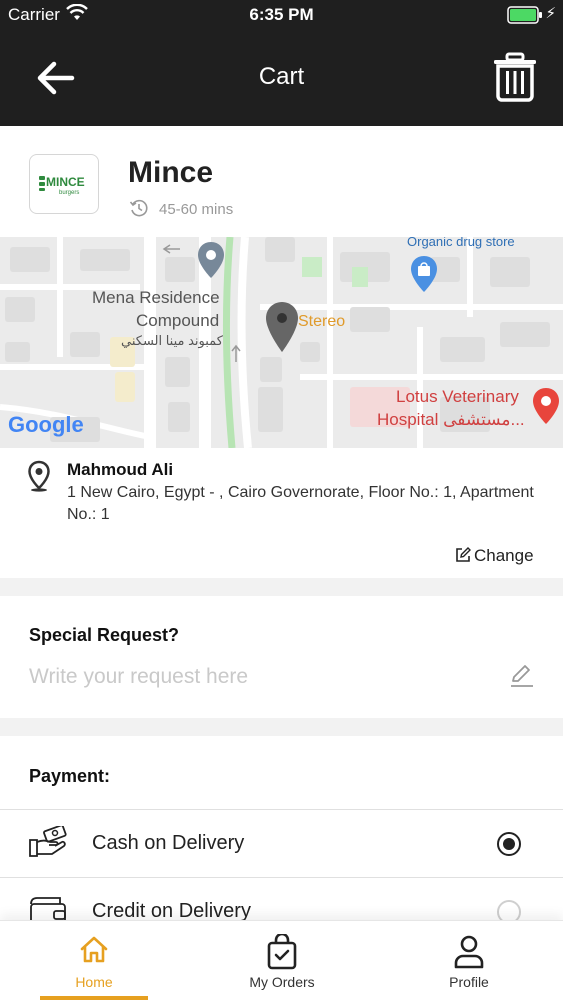 The image size is (563, 1000). I want to click on status-bar: Carrier 6:35 PM ⚡, so click(281, 15).